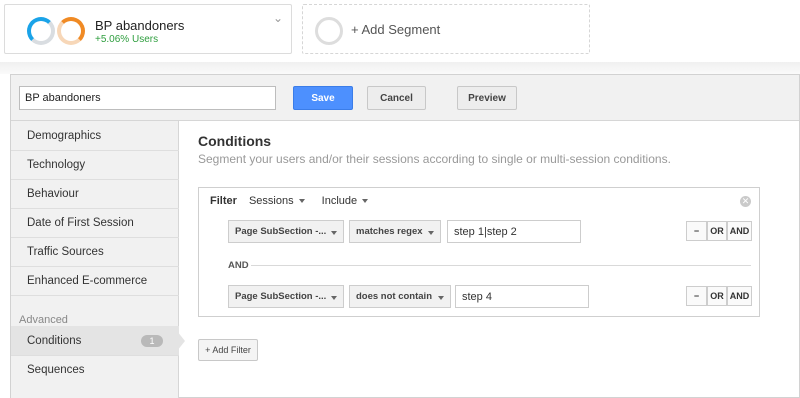 This screenshot has height=398, width=800. Describe the element at coordinates (323, 98) in the screenshot. I see `save-button: Save` at that location.